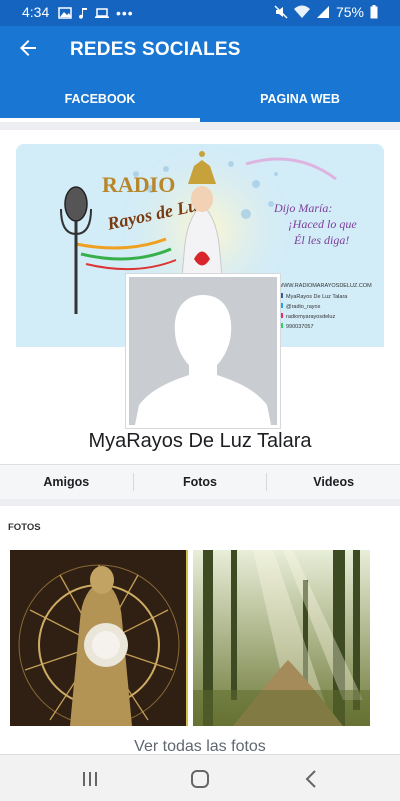  Describe the element at coordinates (349, 12) in the screenshot. I see `battery-percent: 75%` at that location.